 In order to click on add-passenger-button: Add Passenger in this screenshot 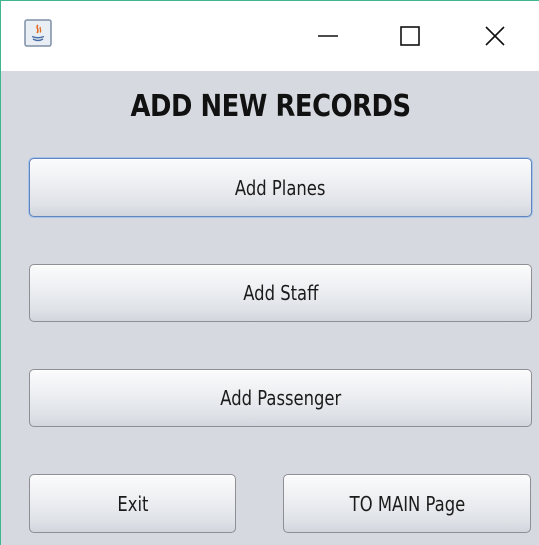, I will do `click(280, 398)`.